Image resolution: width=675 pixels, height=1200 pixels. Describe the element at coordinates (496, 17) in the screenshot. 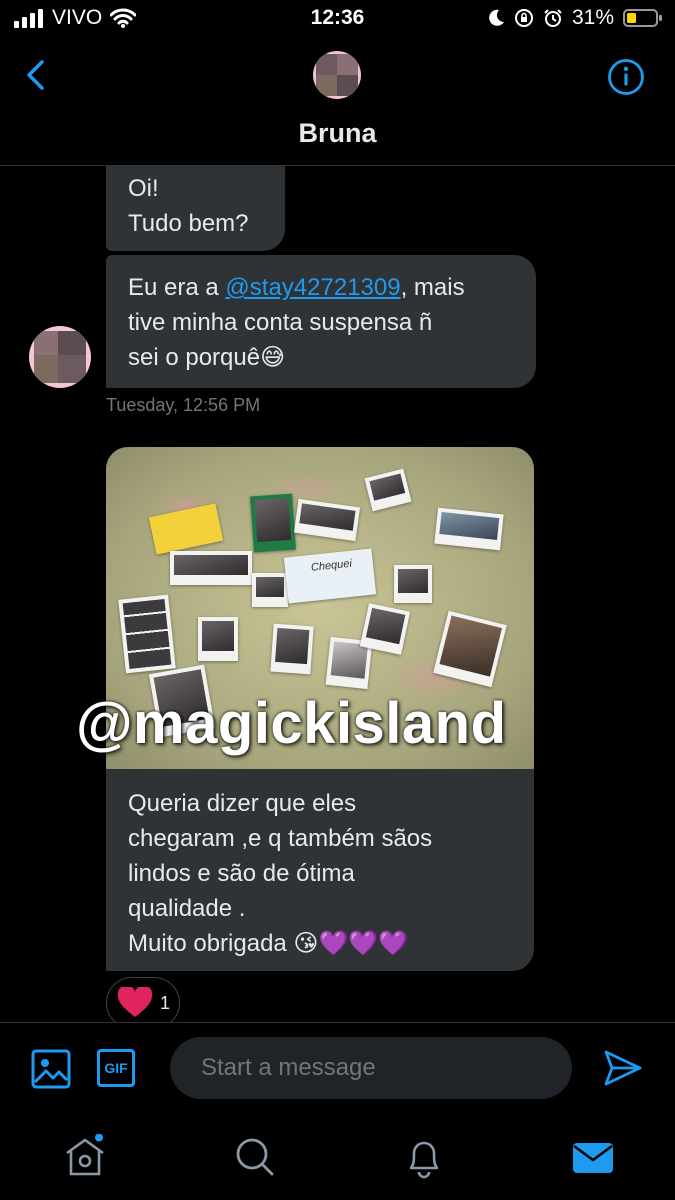

I see `moon-icon` at that location.